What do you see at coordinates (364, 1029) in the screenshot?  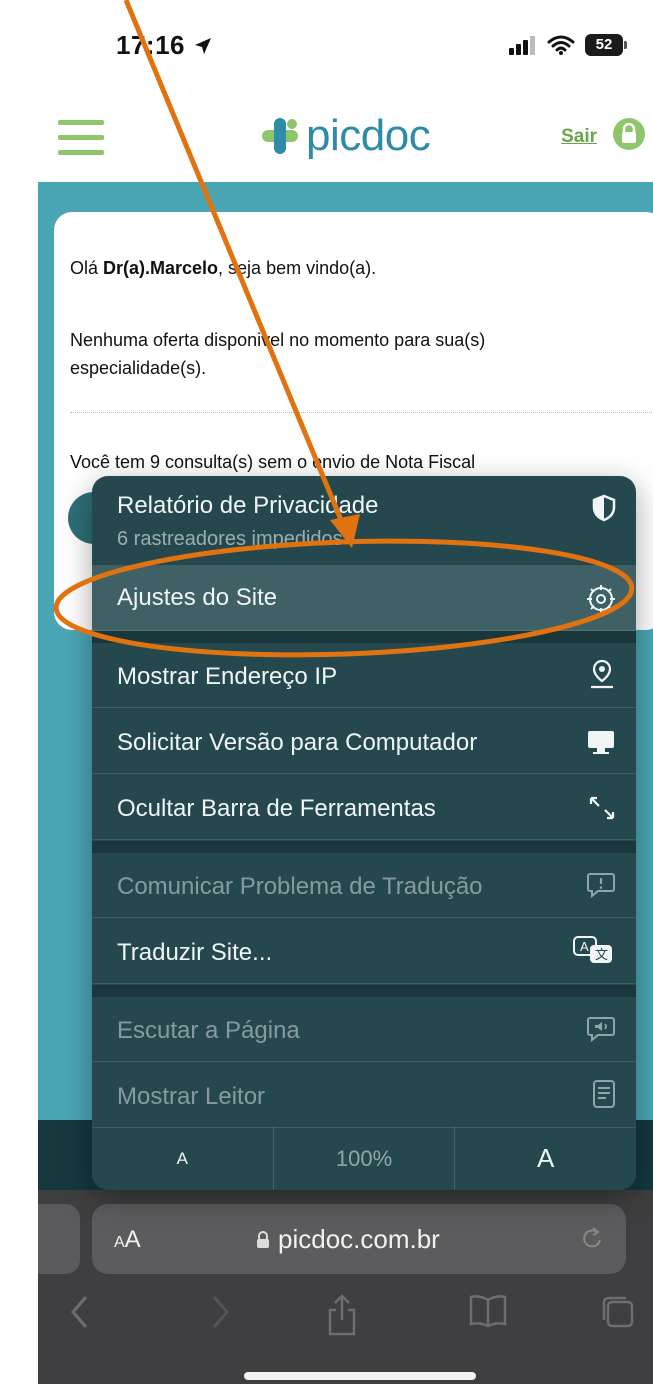 I see `menu-item-listen-page: Escutar a Página` at bounding box center [364, 1029].